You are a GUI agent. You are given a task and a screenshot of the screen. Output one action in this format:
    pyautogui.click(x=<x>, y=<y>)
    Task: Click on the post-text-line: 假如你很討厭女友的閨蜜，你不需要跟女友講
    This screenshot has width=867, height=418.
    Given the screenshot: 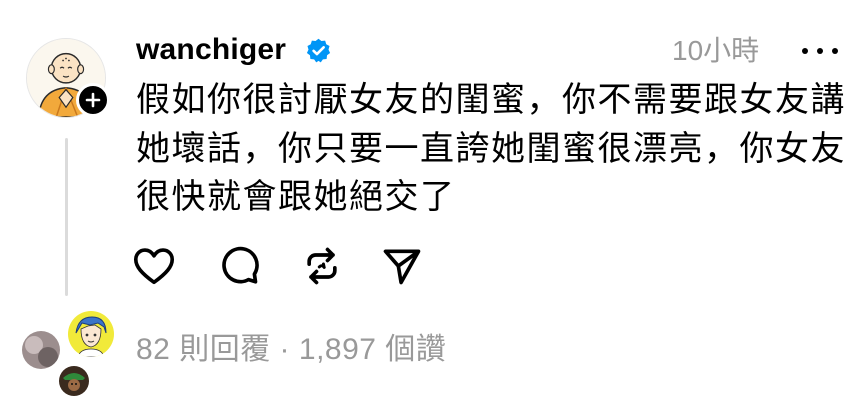 What is the action you would take?
    pyautogui.click(x=491, y=100)
    